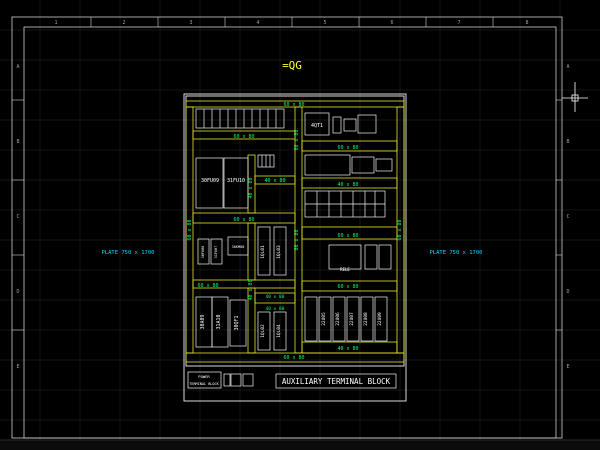 Image resolution: width=600 pixels, height=450 pixels. I want to click on component-label: 22U07, so click(352, 319).